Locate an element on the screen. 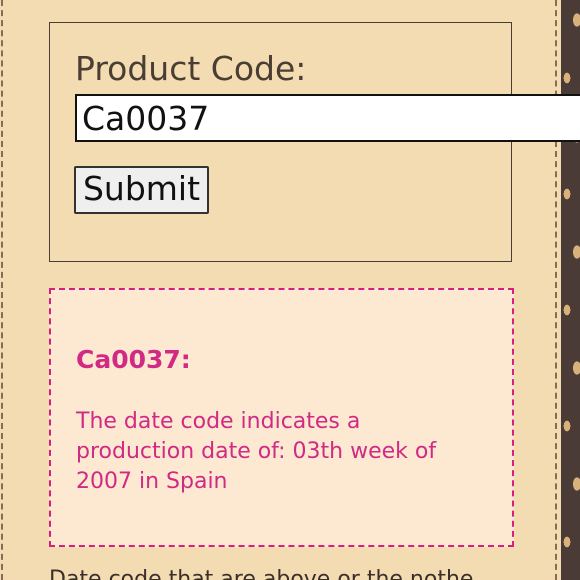 The image size is (580, 580). result-code-heading: Ca0037: is located at coordinates (133, 359).